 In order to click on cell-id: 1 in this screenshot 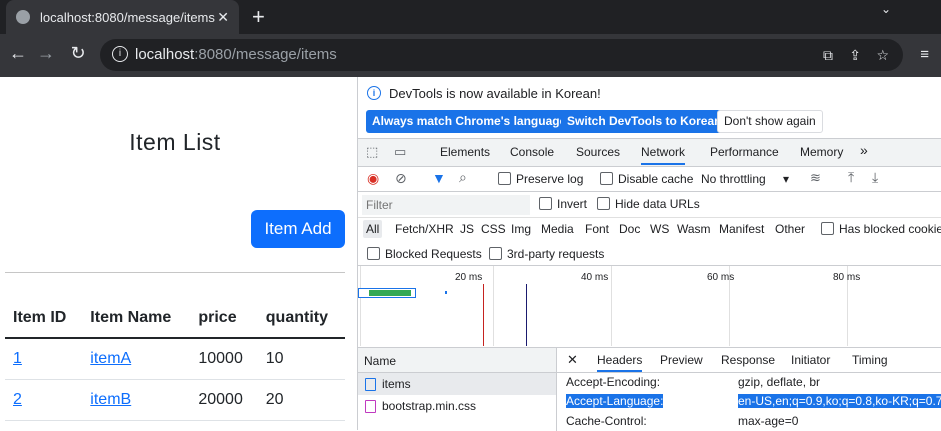, I will do `click(44, 359)`.